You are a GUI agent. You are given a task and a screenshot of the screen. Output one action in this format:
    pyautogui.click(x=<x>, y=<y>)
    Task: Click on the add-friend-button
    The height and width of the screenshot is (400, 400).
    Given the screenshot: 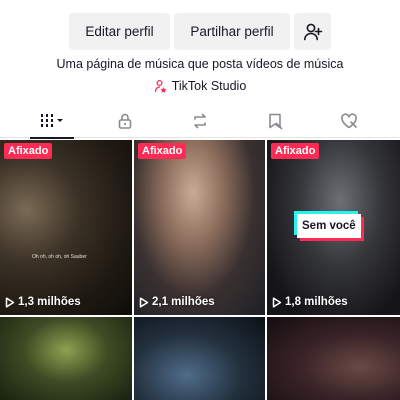 What is the action you would take?
    pyautogui.click(x=312, y=31)
    